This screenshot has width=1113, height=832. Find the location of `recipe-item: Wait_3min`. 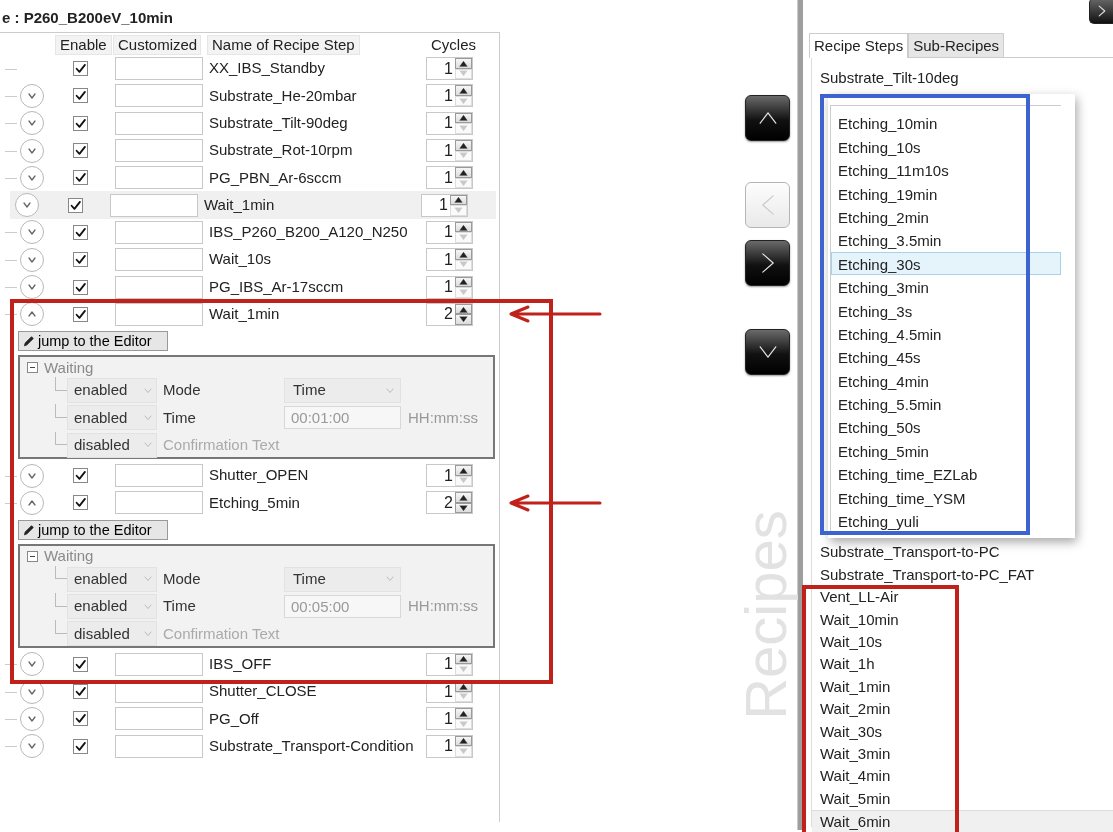

recipe-item: Wait_3min is located at coordinates (962, 754).